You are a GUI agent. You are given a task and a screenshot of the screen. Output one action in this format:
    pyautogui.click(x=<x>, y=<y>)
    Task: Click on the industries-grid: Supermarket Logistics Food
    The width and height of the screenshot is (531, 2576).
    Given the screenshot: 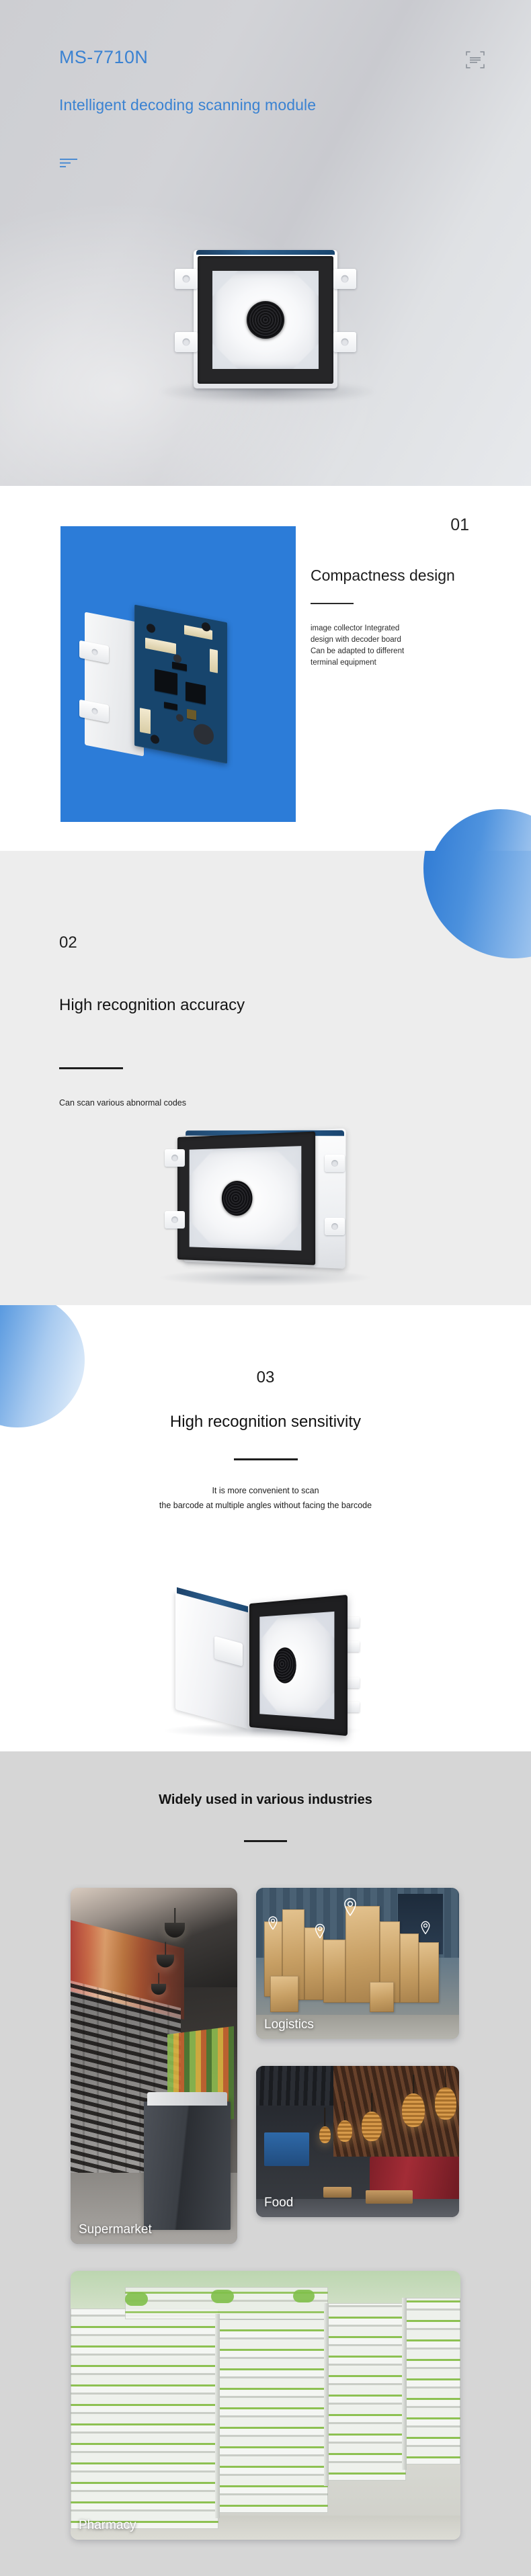 What is the action you would take?
    pyautogui.click(x=265, y=2066)
    